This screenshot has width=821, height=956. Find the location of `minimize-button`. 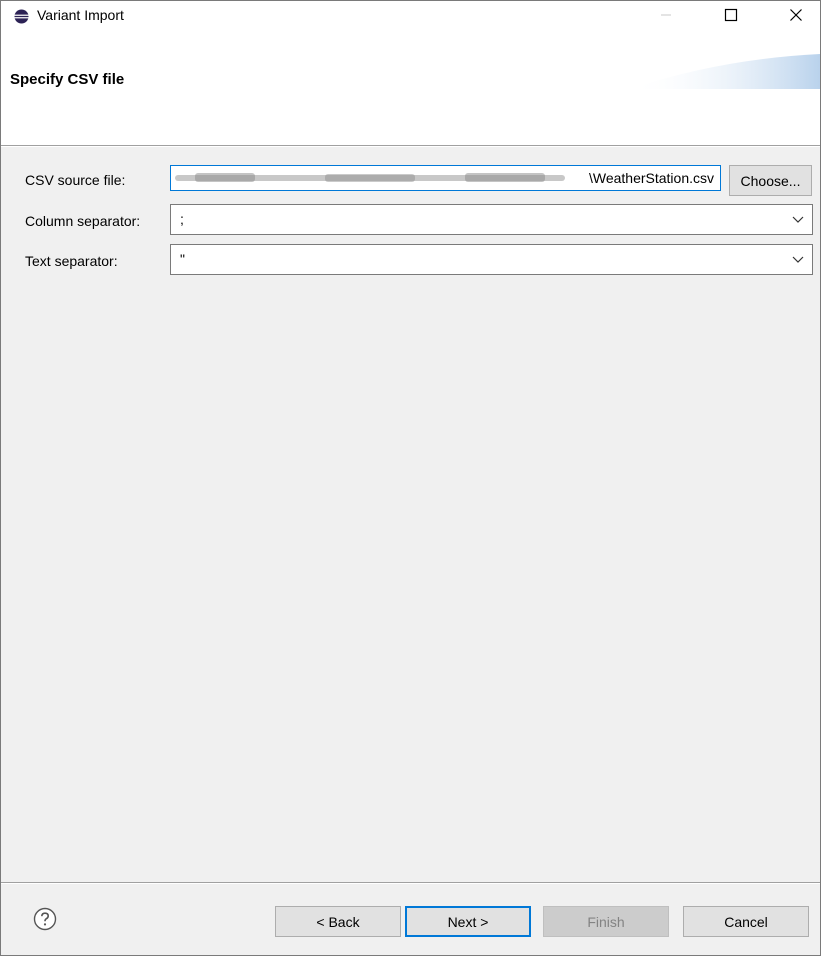

minimize-button is located at coordinates (666, 15).